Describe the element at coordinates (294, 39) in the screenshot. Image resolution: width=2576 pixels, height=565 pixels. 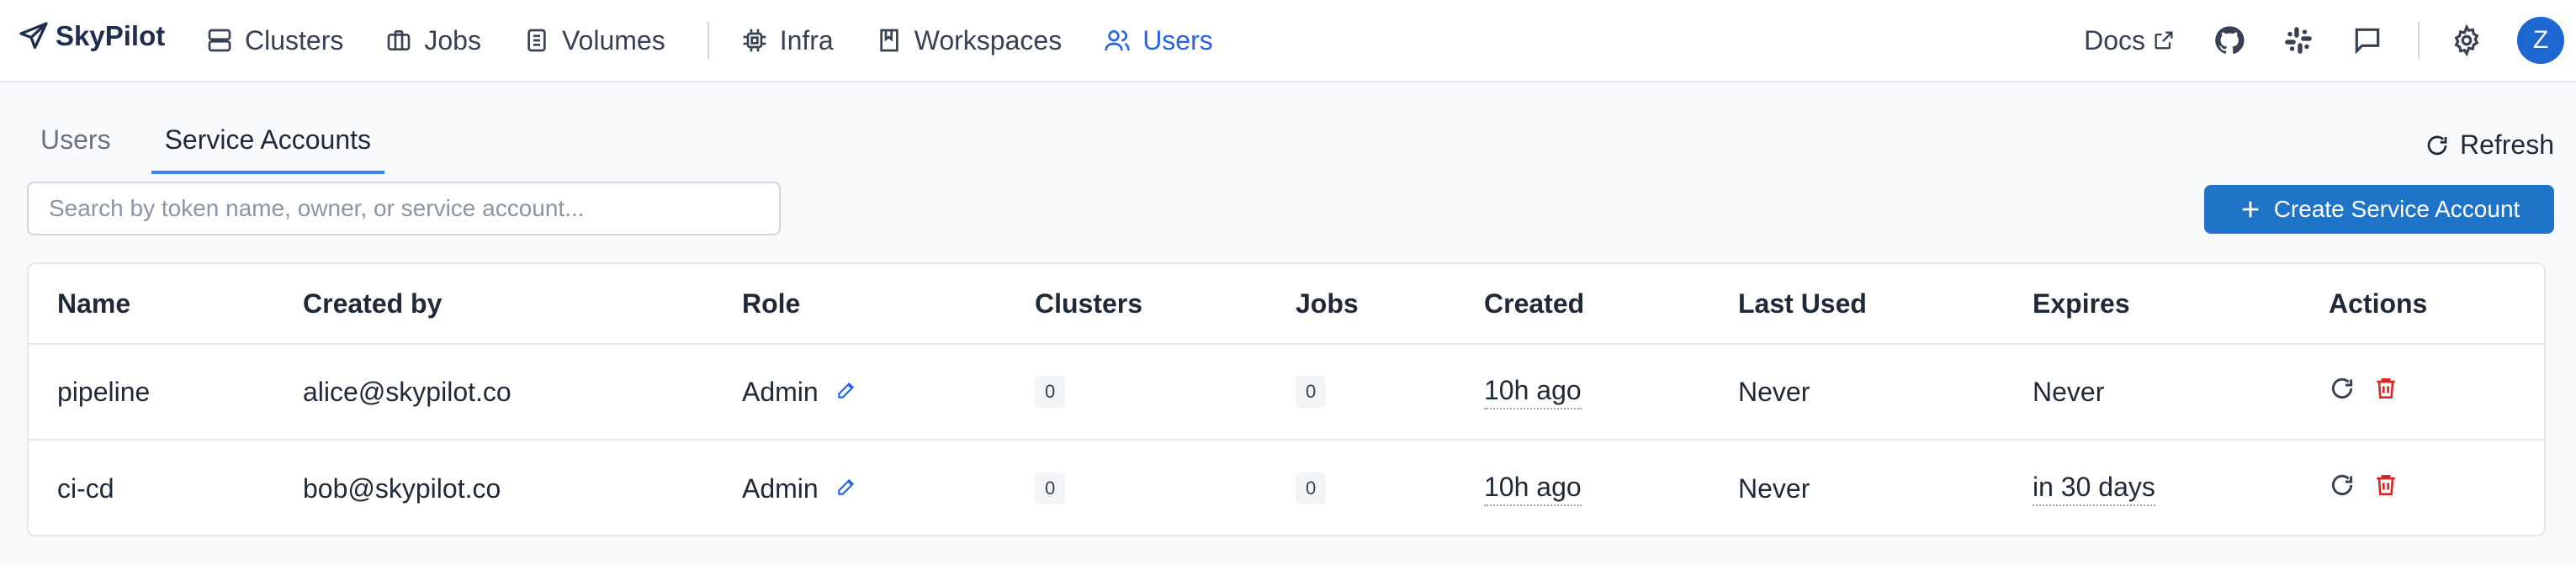
I see `nav-label: Clusters` at that location.